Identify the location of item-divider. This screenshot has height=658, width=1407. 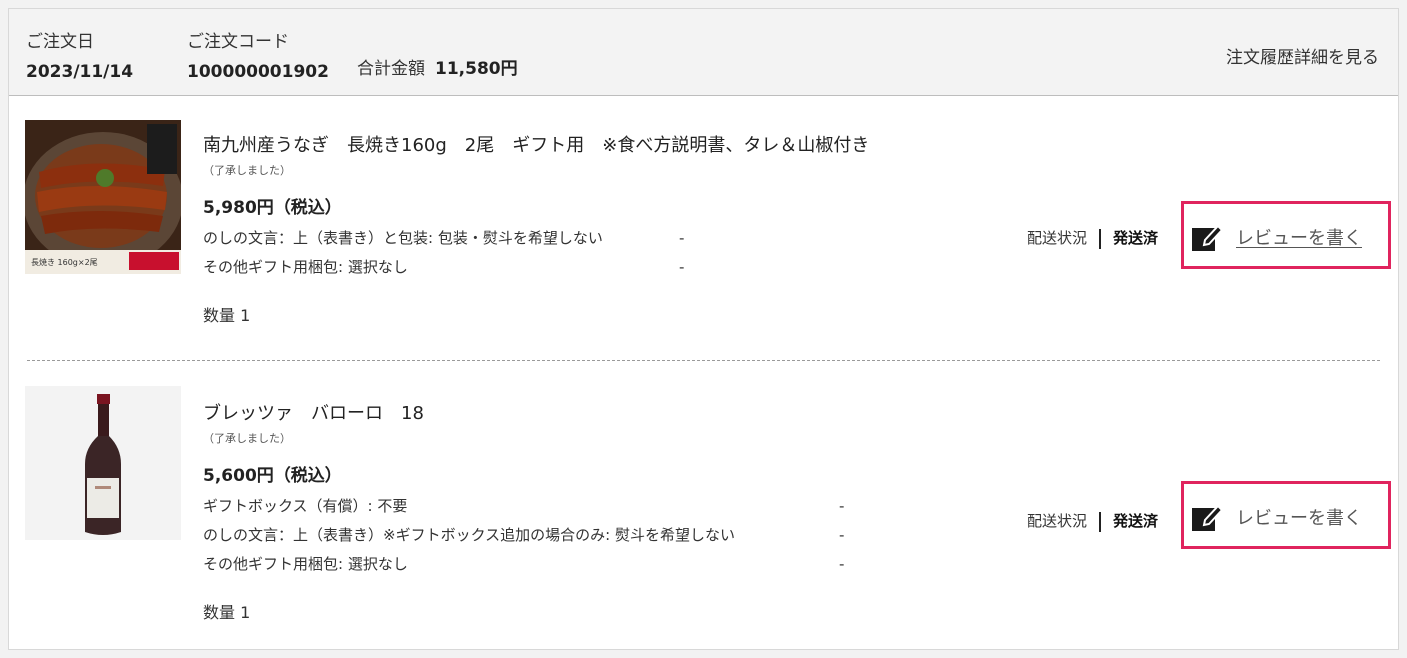
(703, 360).